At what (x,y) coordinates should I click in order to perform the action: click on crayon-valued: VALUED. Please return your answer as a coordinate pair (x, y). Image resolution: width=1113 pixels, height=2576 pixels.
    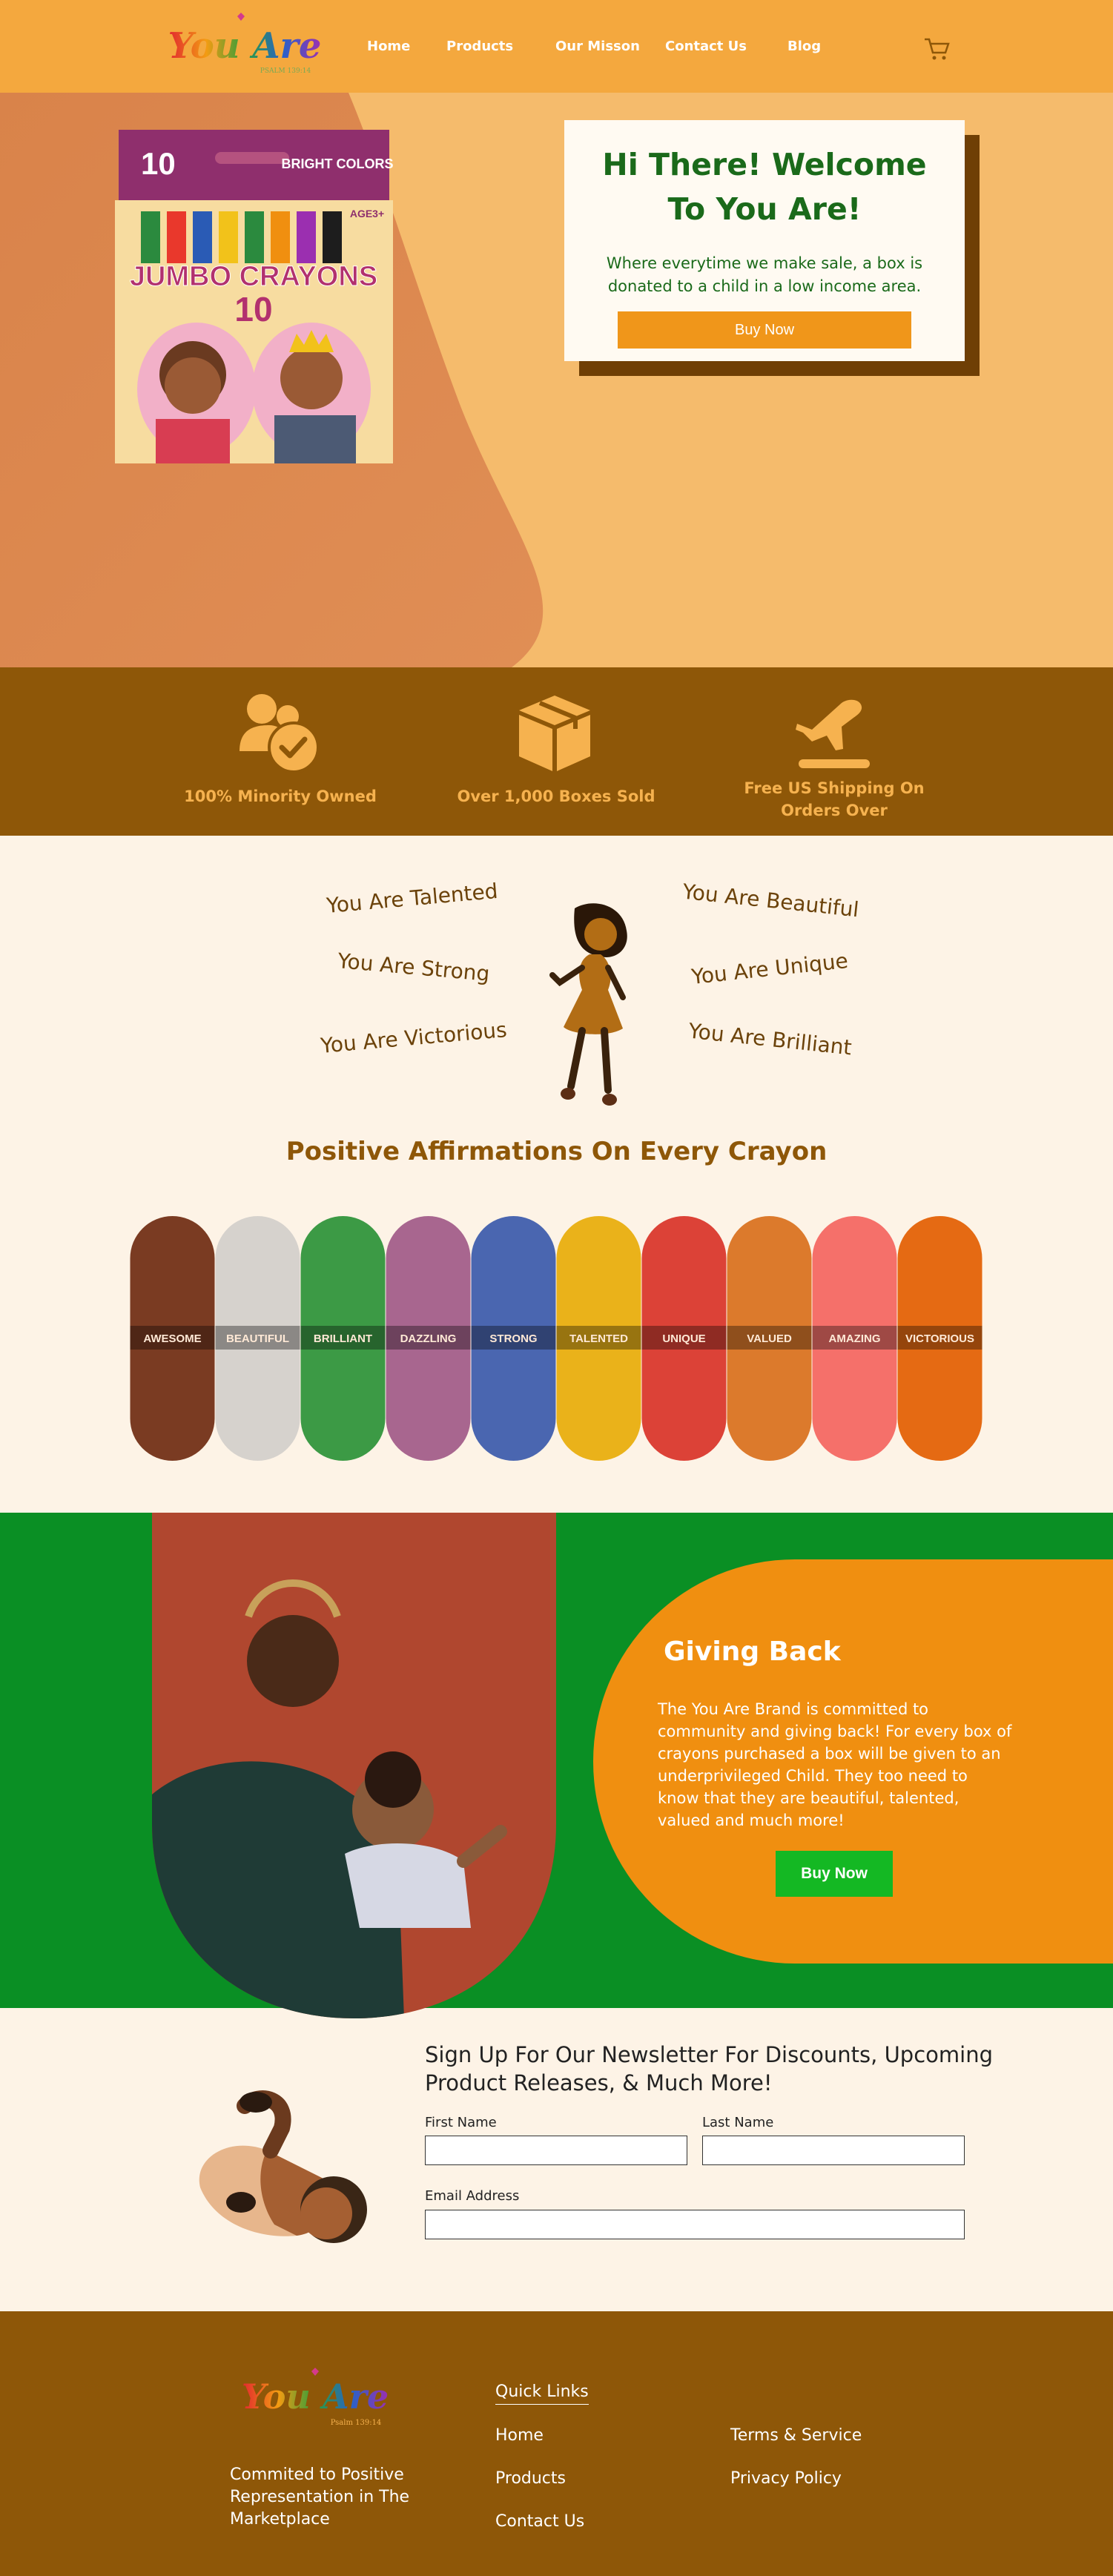
    Looking at the image, I should click on (769, 1338).